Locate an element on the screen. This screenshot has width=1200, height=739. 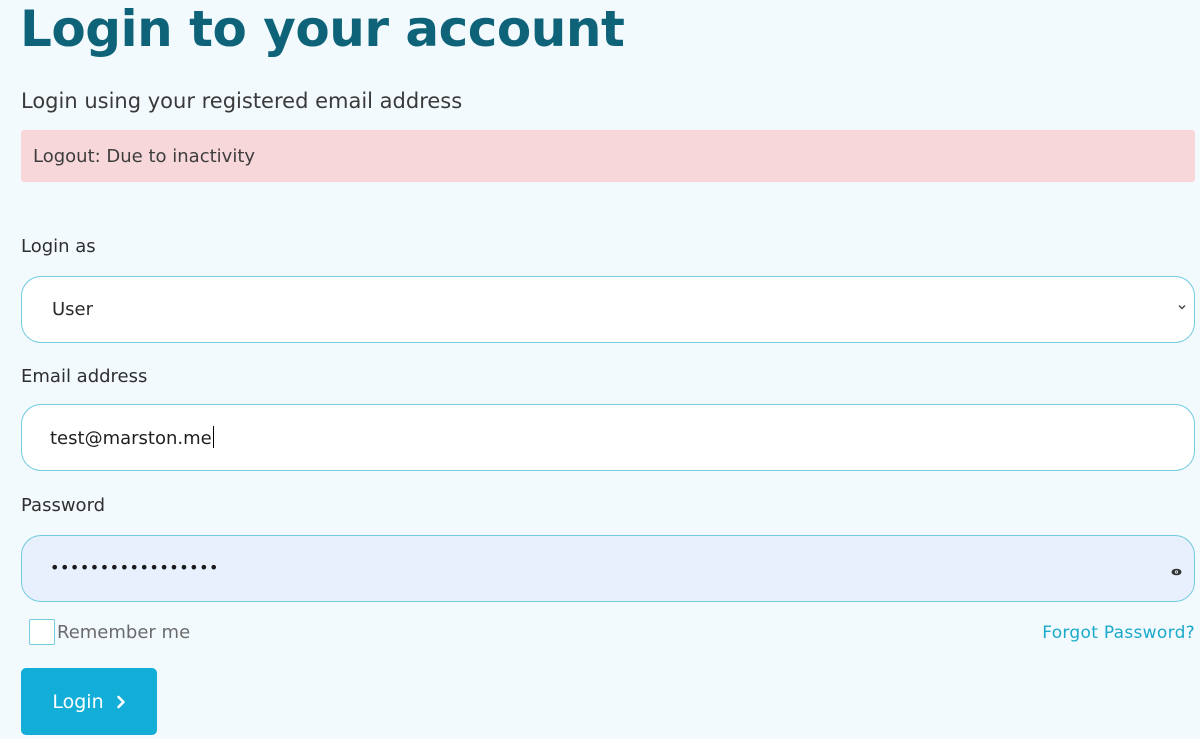
login-button-label: Login is located at coordinates (78, 701).